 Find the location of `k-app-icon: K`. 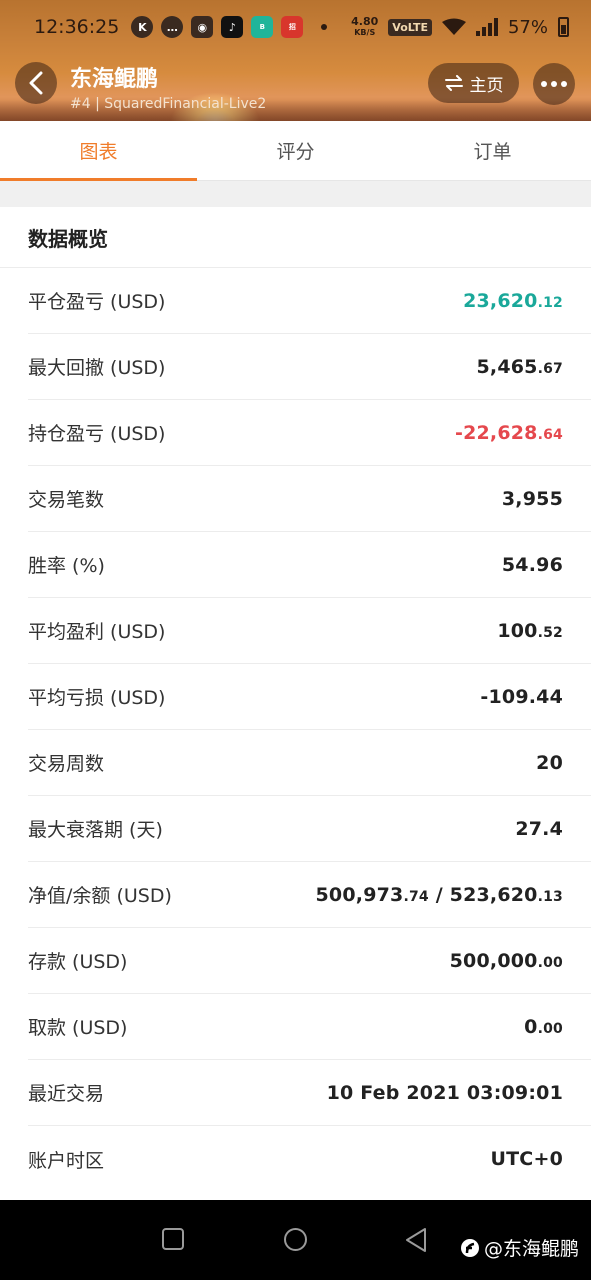

k-app-icon: K is located at coordinates (142, 27).